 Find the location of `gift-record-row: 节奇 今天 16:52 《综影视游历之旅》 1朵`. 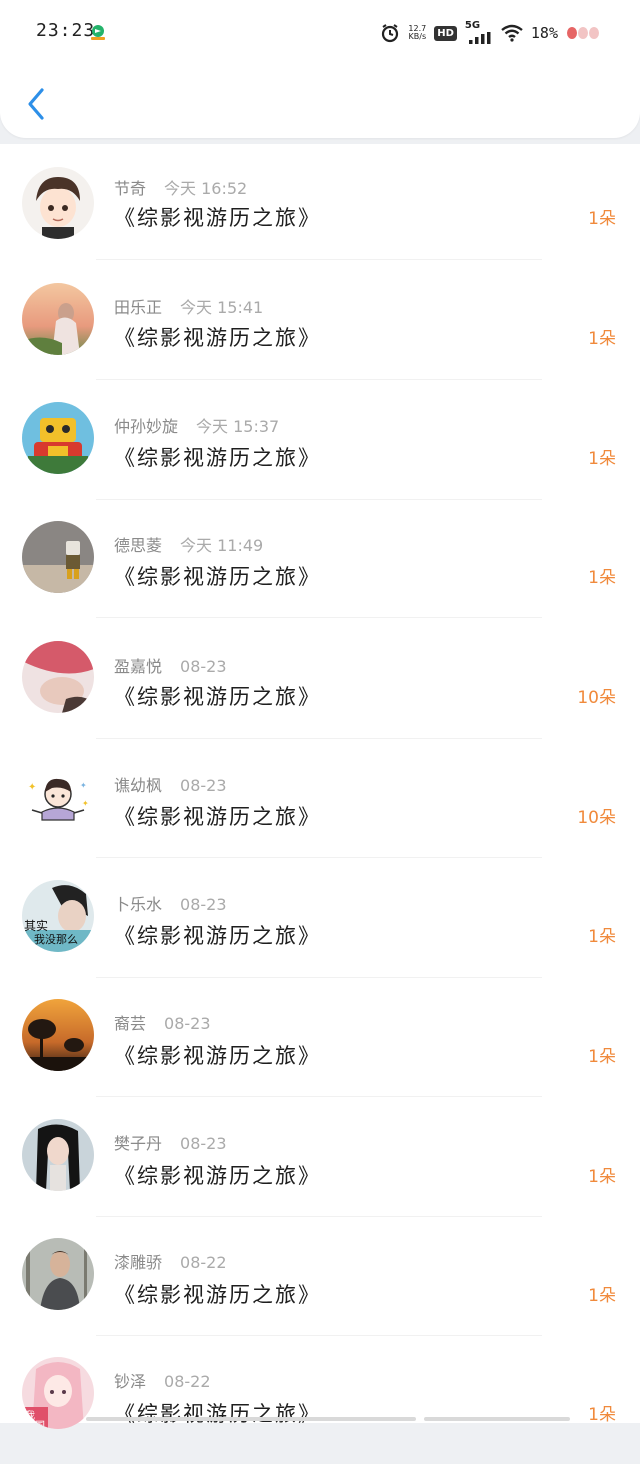

gift-record-row: 节奇 今天 16:52 《综影视游历之旅》 1朵 is located at coordinates (320, 204).